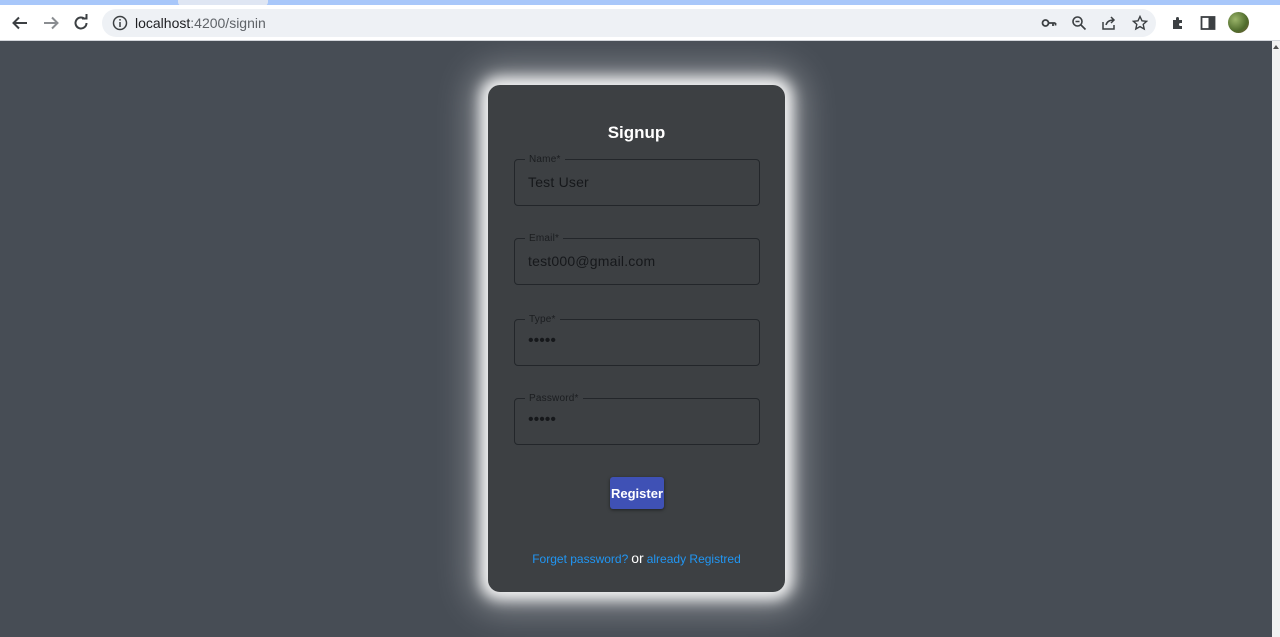  What do you see at coordinates (558, 182) in the screenshot?
I see `name-field-value: Test User` at bounding box center [558, 182].